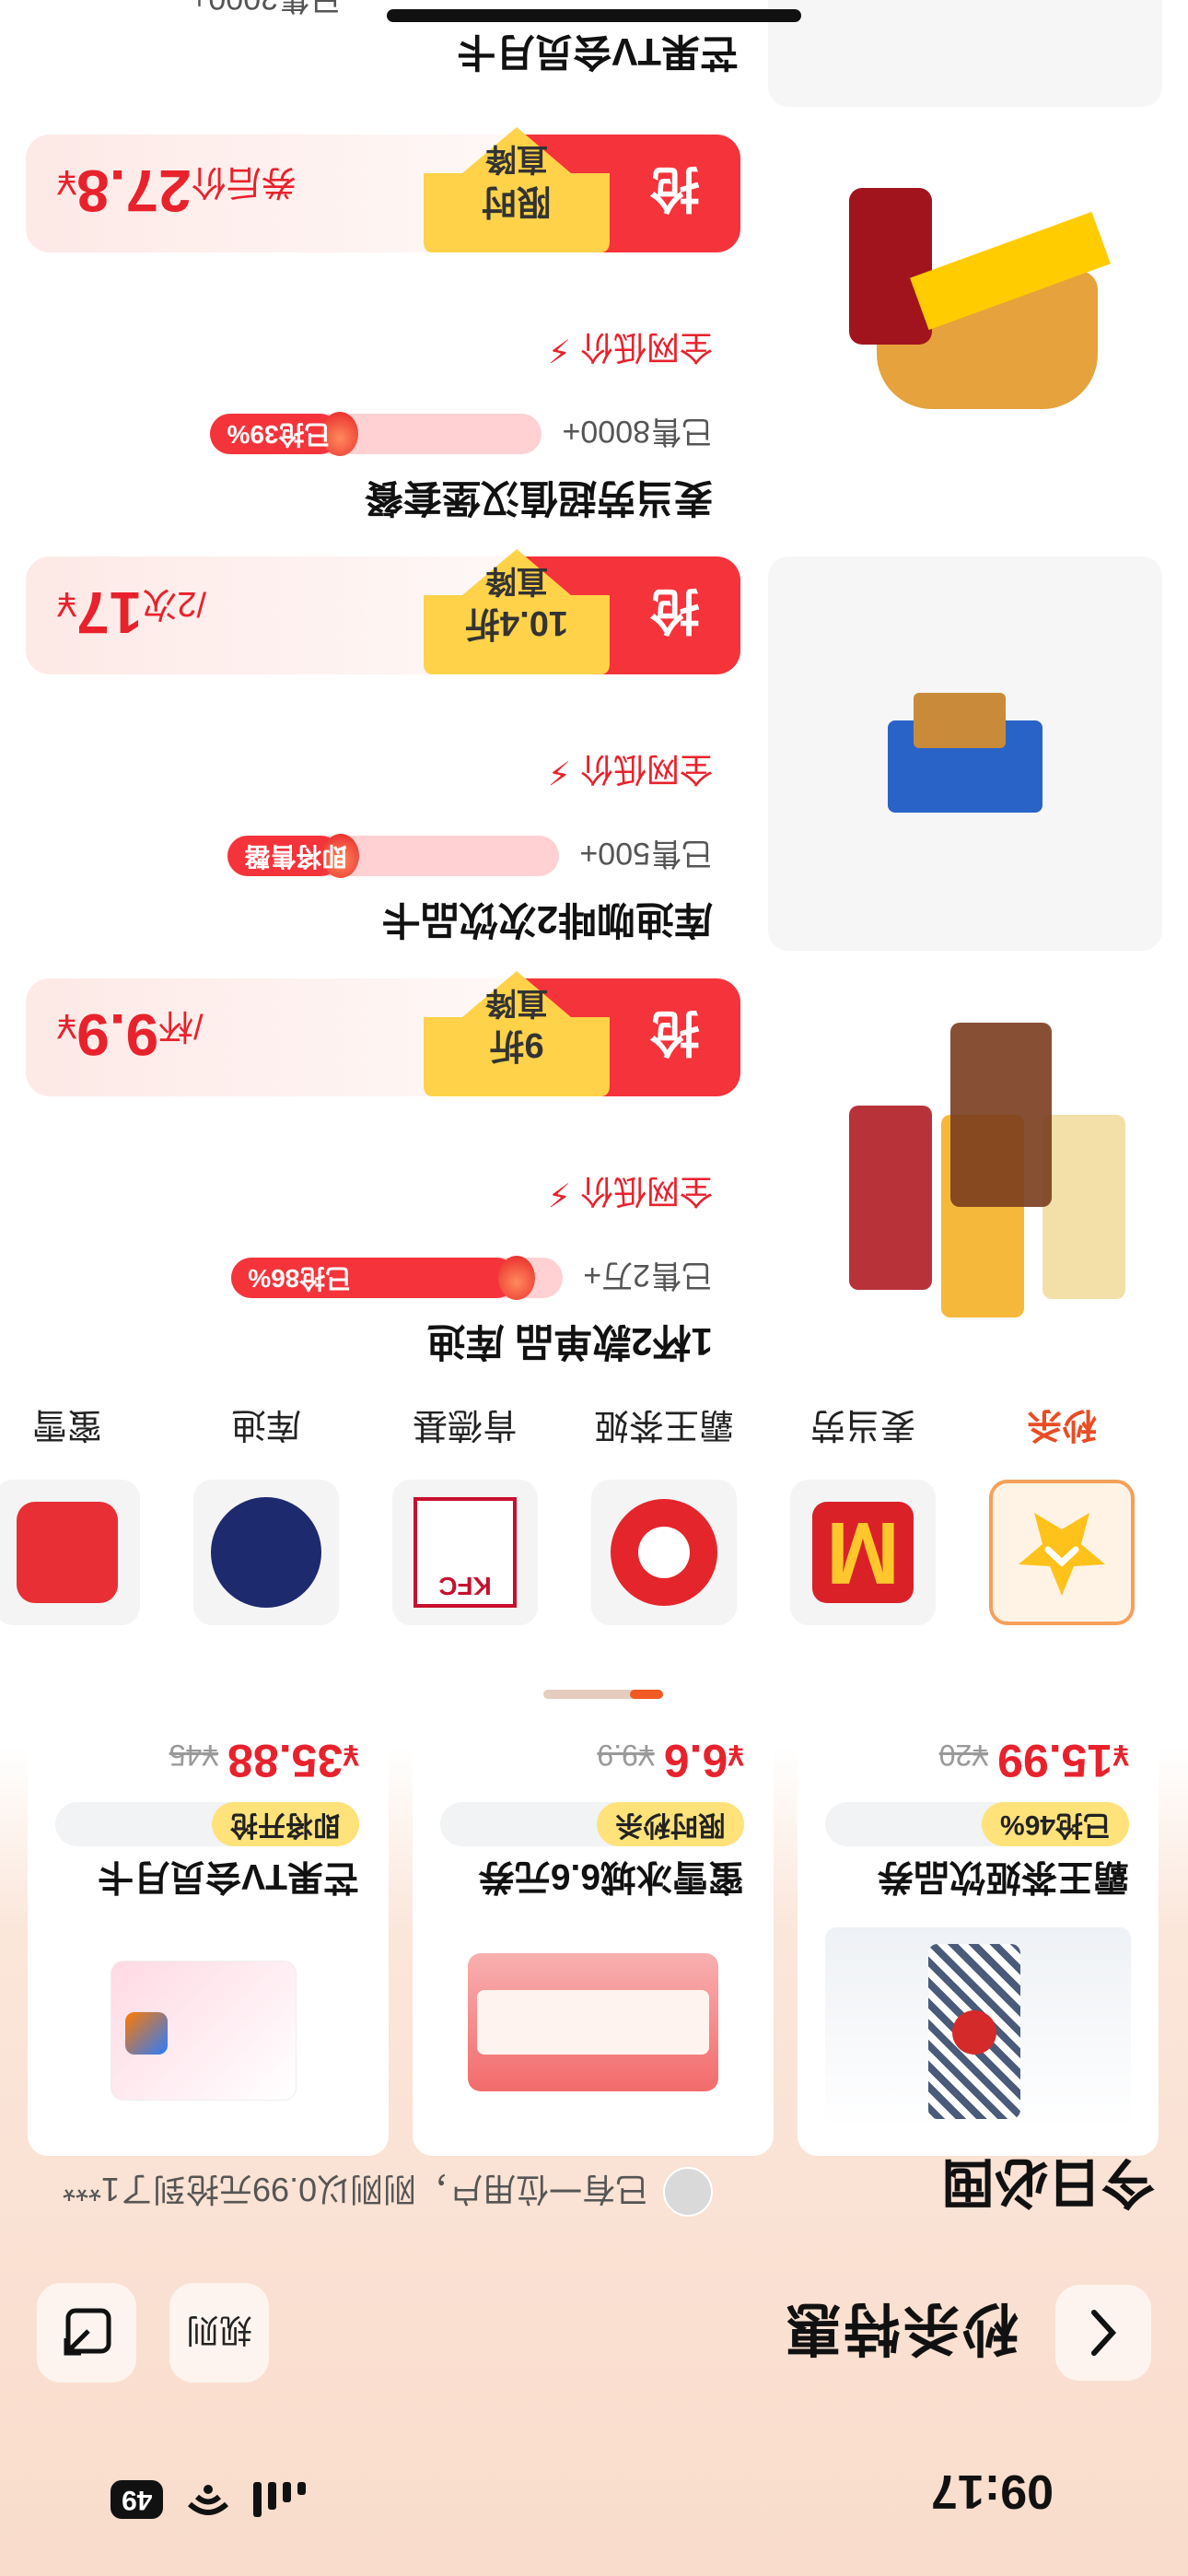 The height and width of the screenshot is (2576, 1188). I want to click on product-title: 芒果TV会员月卡, so click(598, 52).